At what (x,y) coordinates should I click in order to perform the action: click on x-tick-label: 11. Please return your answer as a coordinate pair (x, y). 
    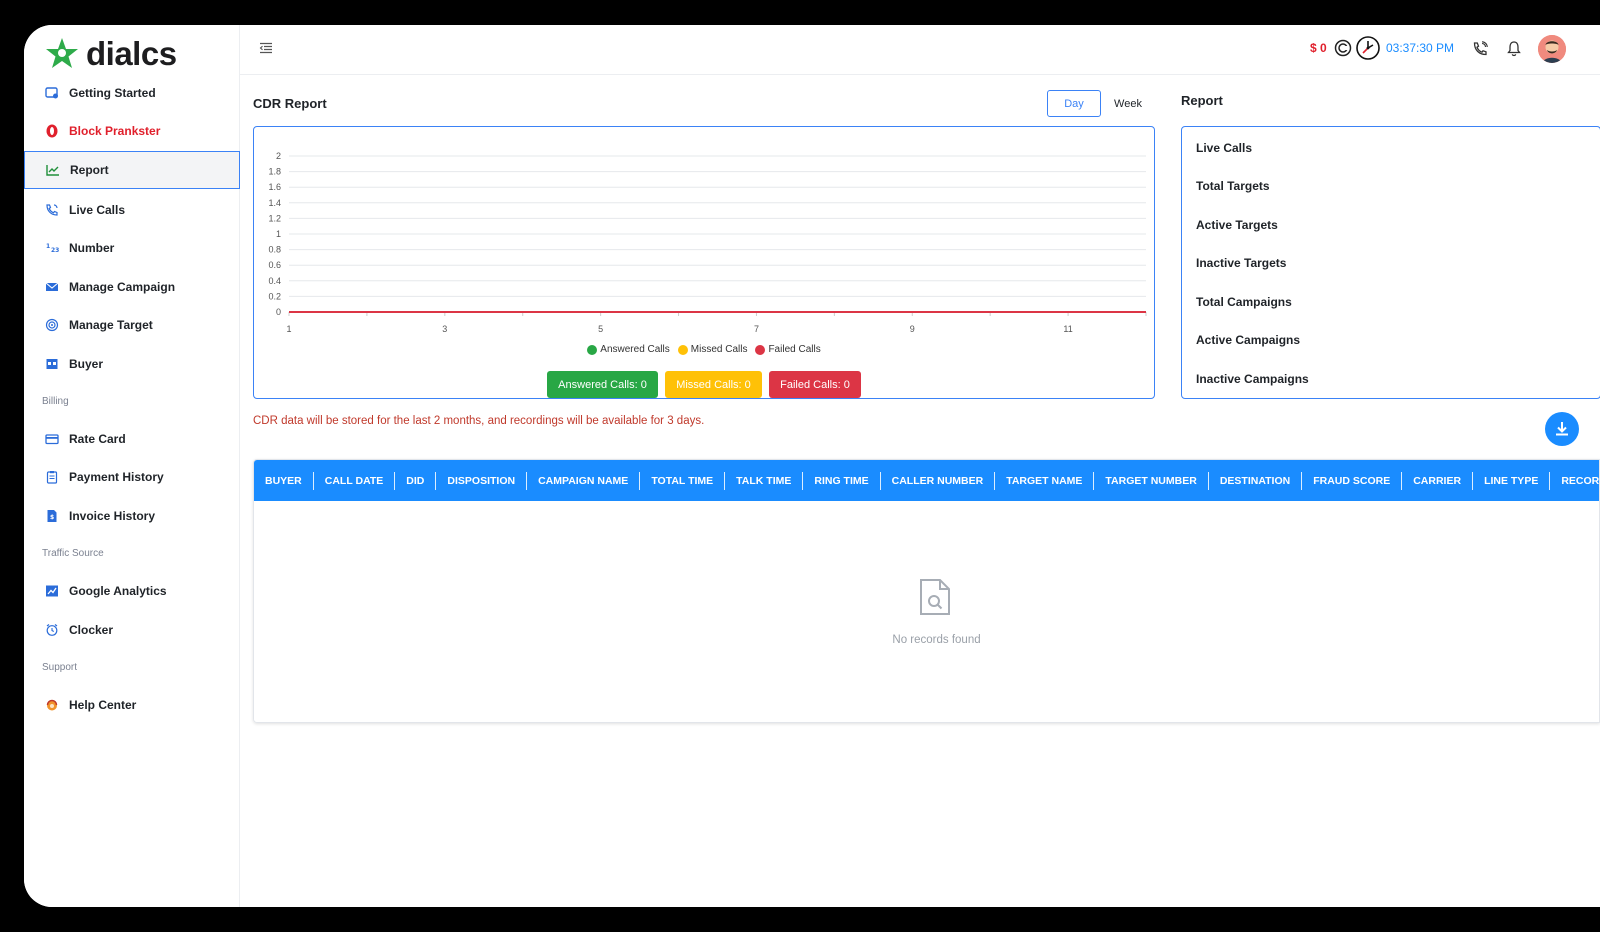
    Looking at the image, I should click on (1067, 329).